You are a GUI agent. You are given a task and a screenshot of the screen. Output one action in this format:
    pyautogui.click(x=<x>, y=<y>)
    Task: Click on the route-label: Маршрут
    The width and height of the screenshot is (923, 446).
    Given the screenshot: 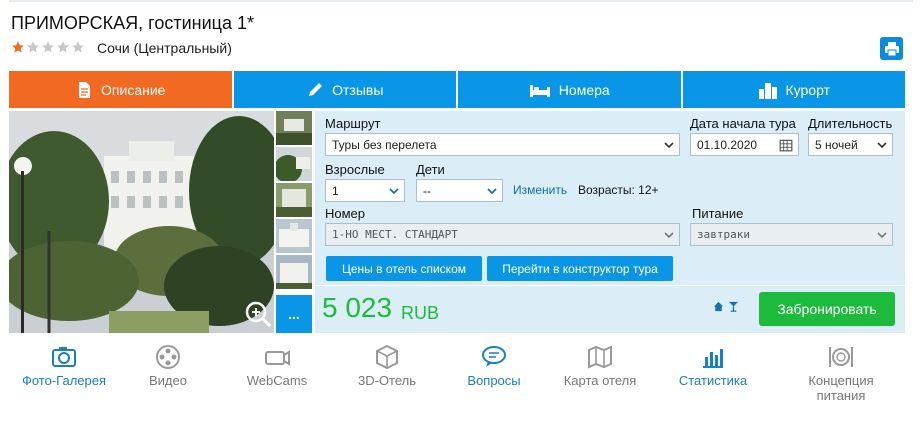 What is the action you would take?
    pyautogui.click(x=353, y=123)
    